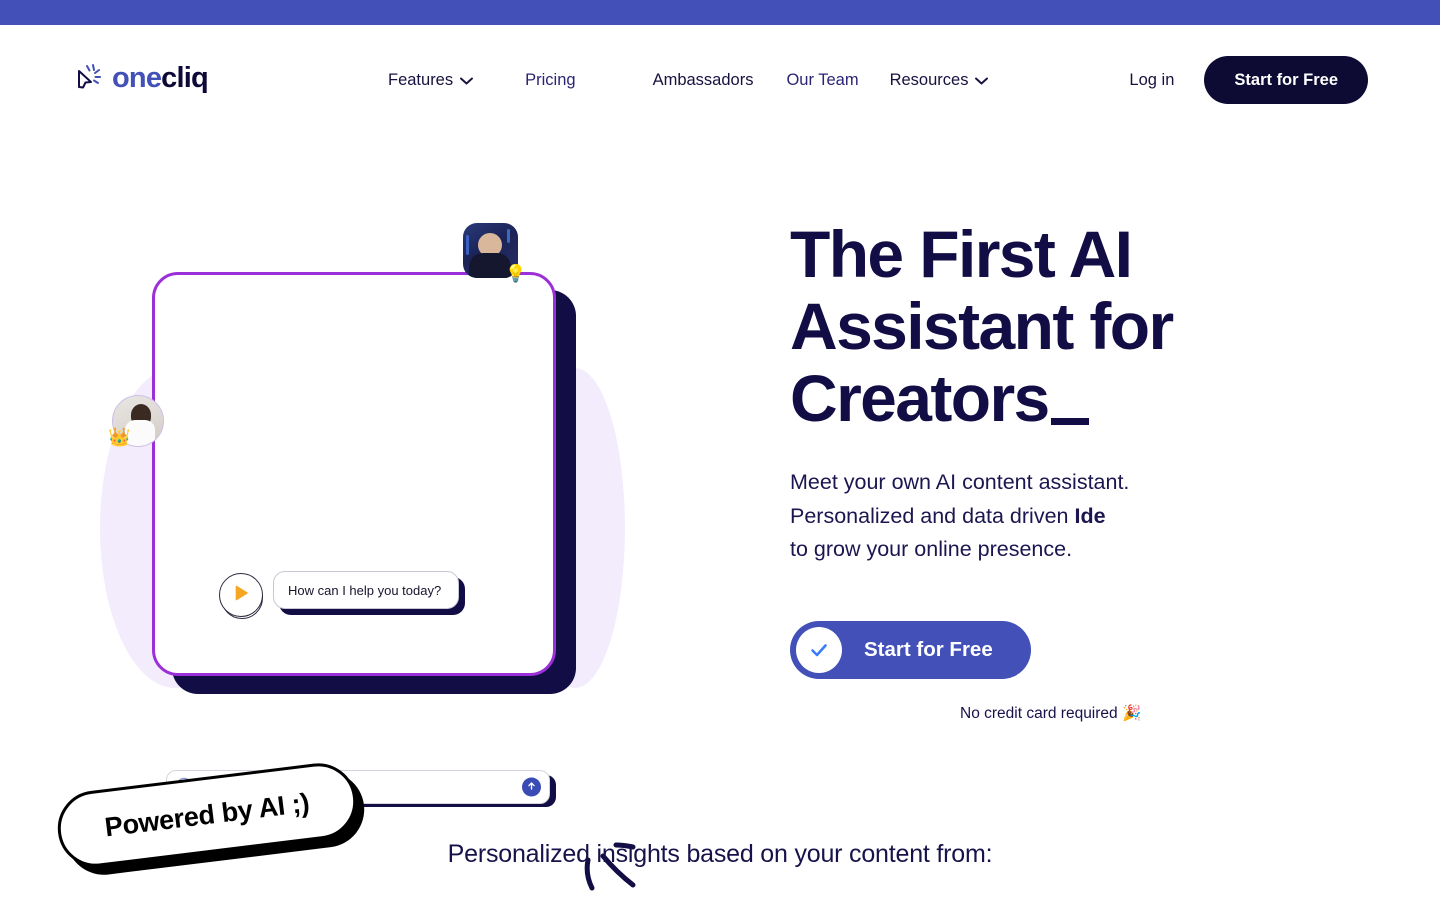 This screenshot has height=900, width=1440. I want to click on nav-item-resources-label: Resources, so click(929, 79).